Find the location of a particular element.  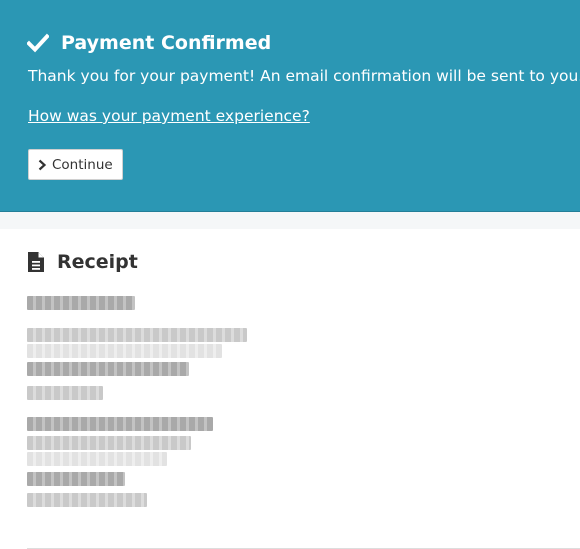

confirmation-title: Payment Confirmed is located at coordinates (166, 43).